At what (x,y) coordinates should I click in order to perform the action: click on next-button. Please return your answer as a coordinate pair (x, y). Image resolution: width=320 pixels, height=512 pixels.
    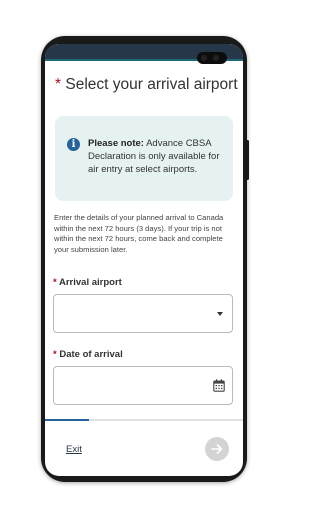
    Looking at the image, I should click on (217, 449).